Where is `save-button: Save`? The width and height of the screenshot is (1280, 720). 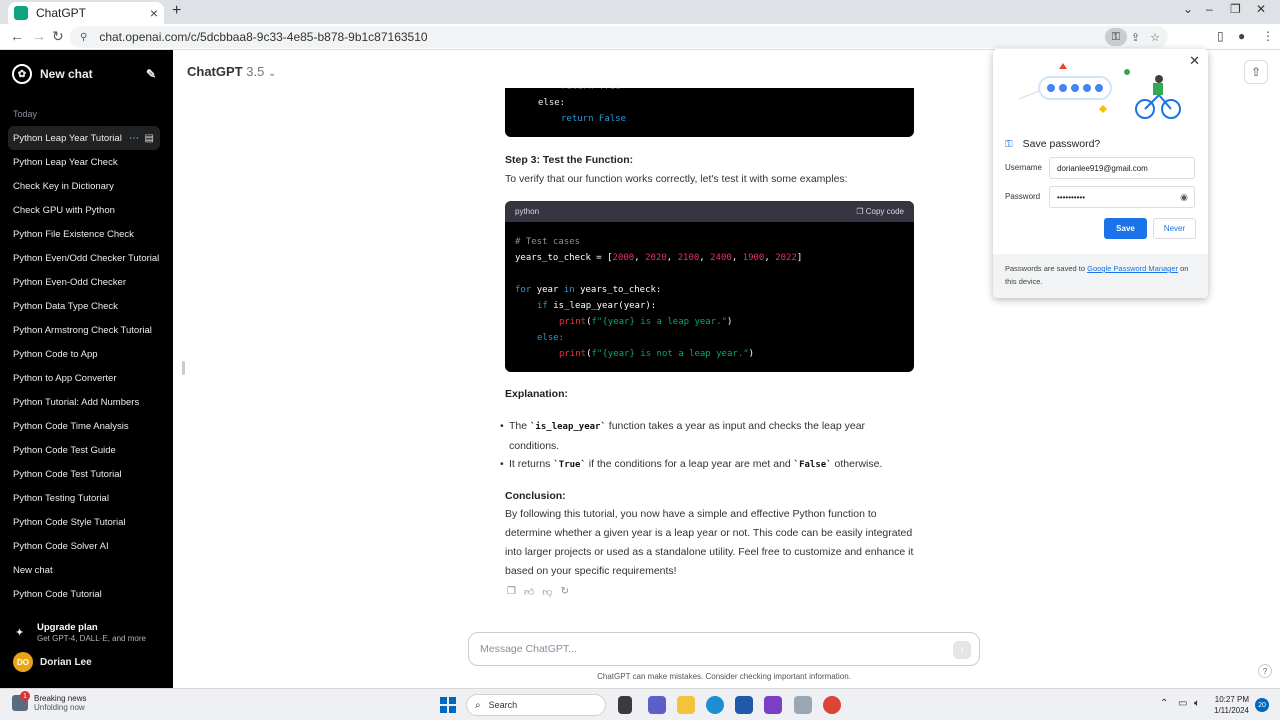 save-button: Save is located at coordinates (1125, 228).